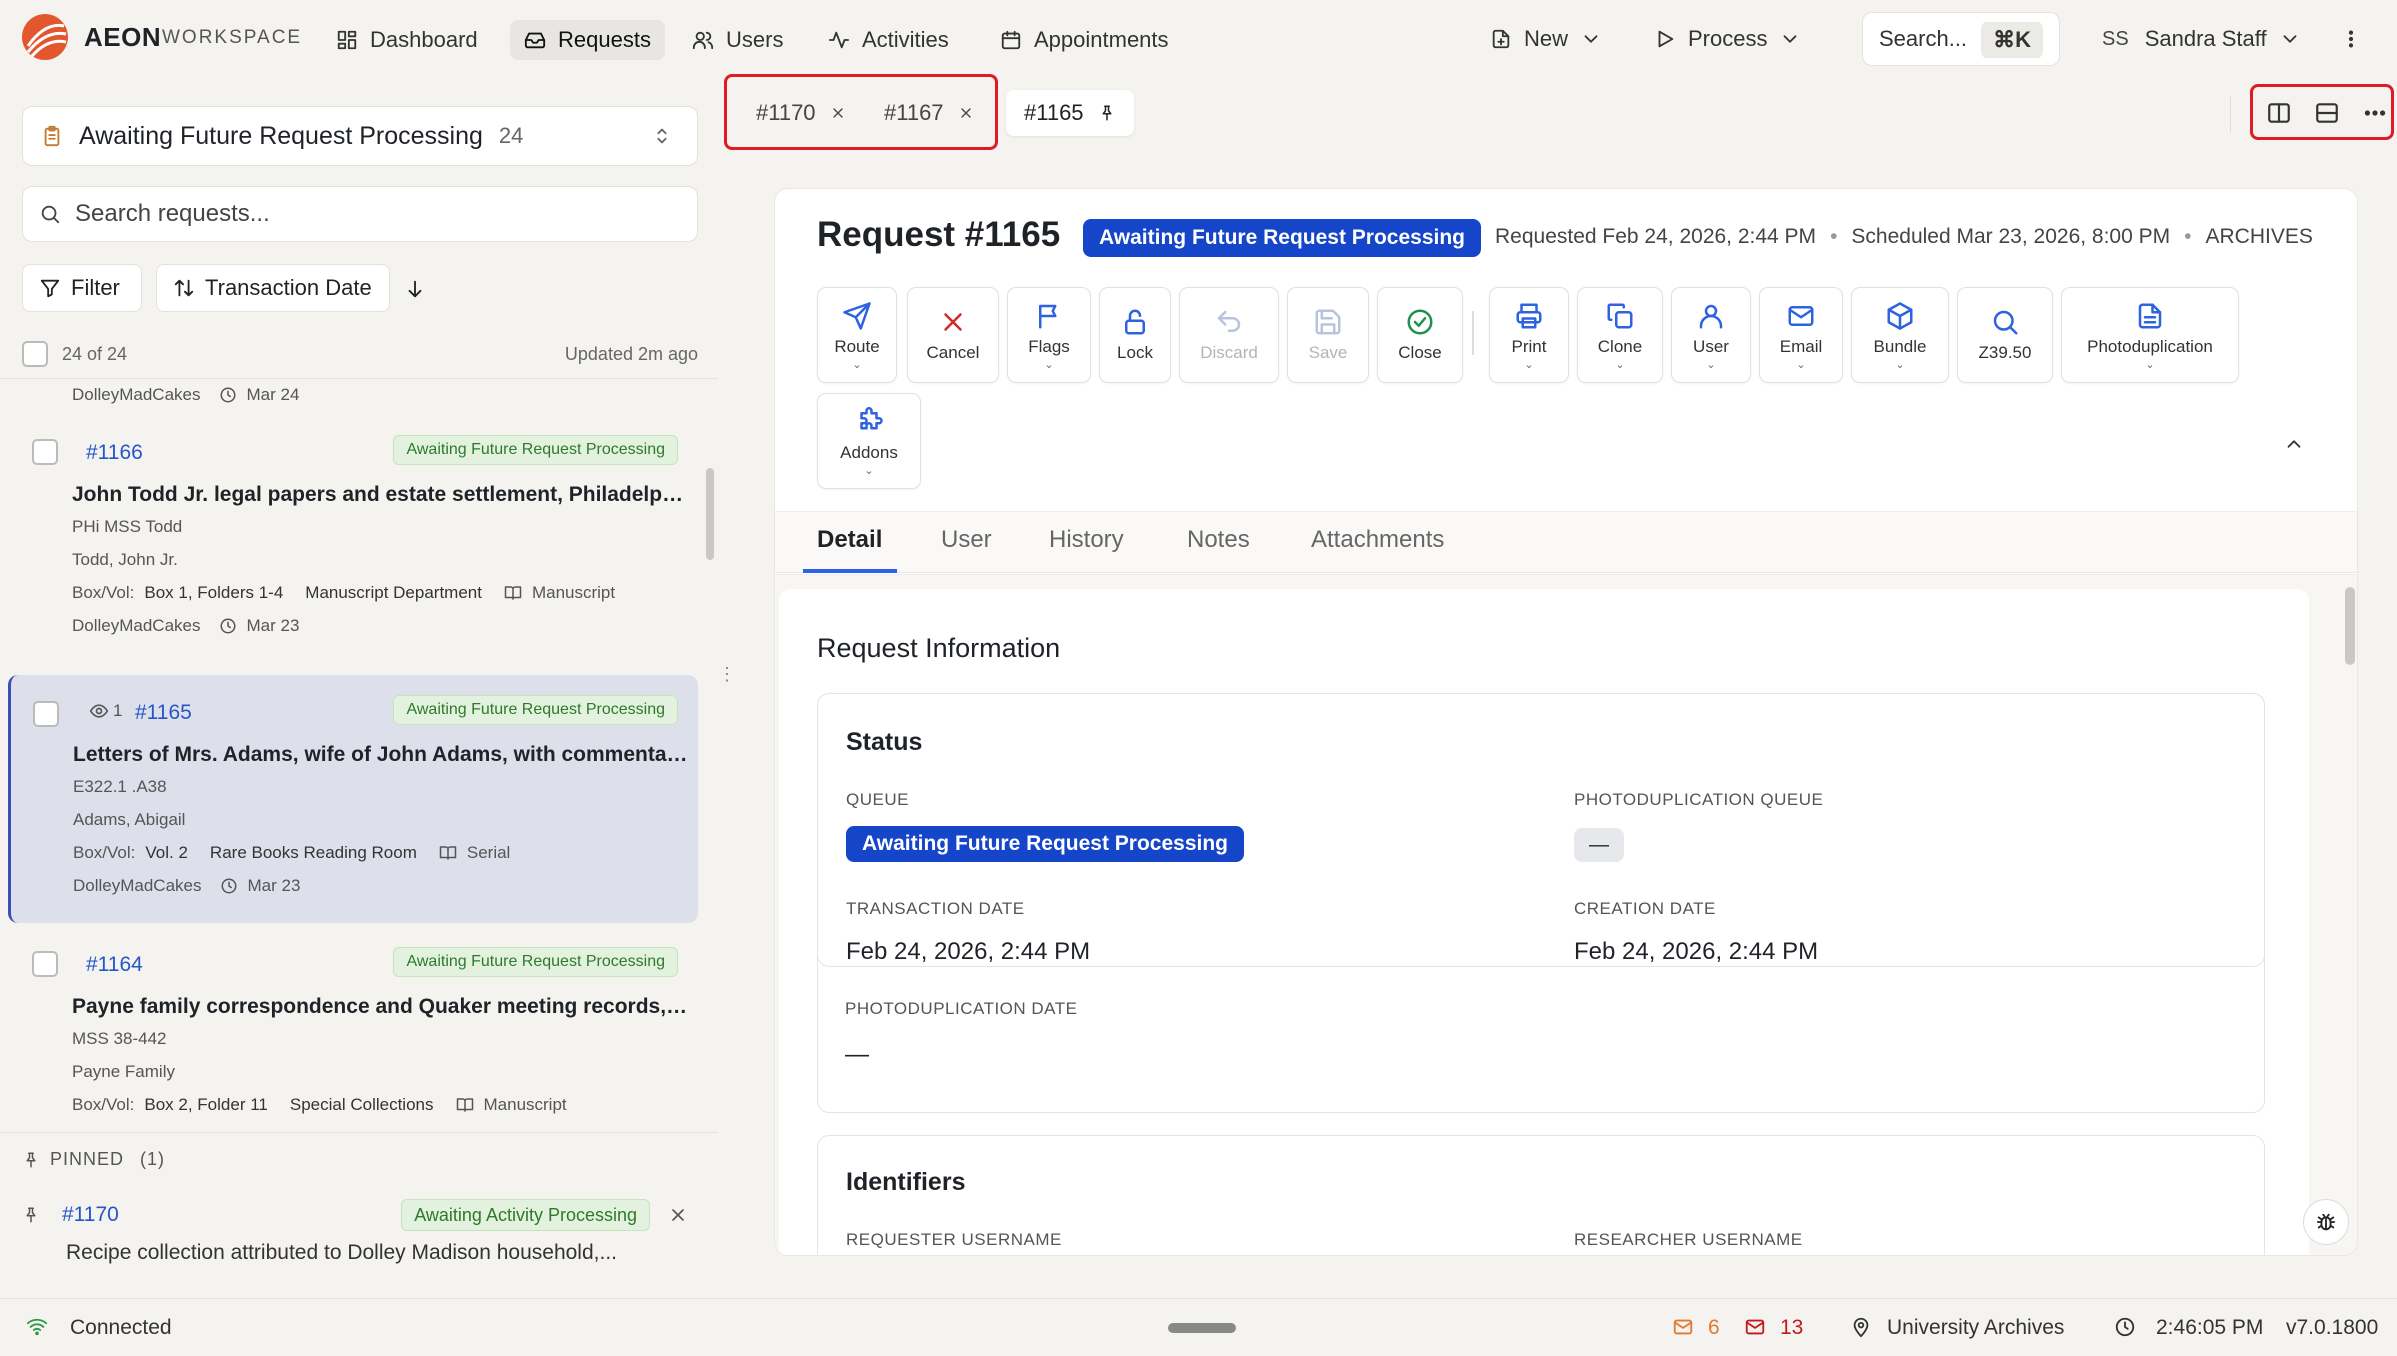  Describe the element at coordinates (1328, 335) in the screenshot. I see `save-button: Save` at that location.